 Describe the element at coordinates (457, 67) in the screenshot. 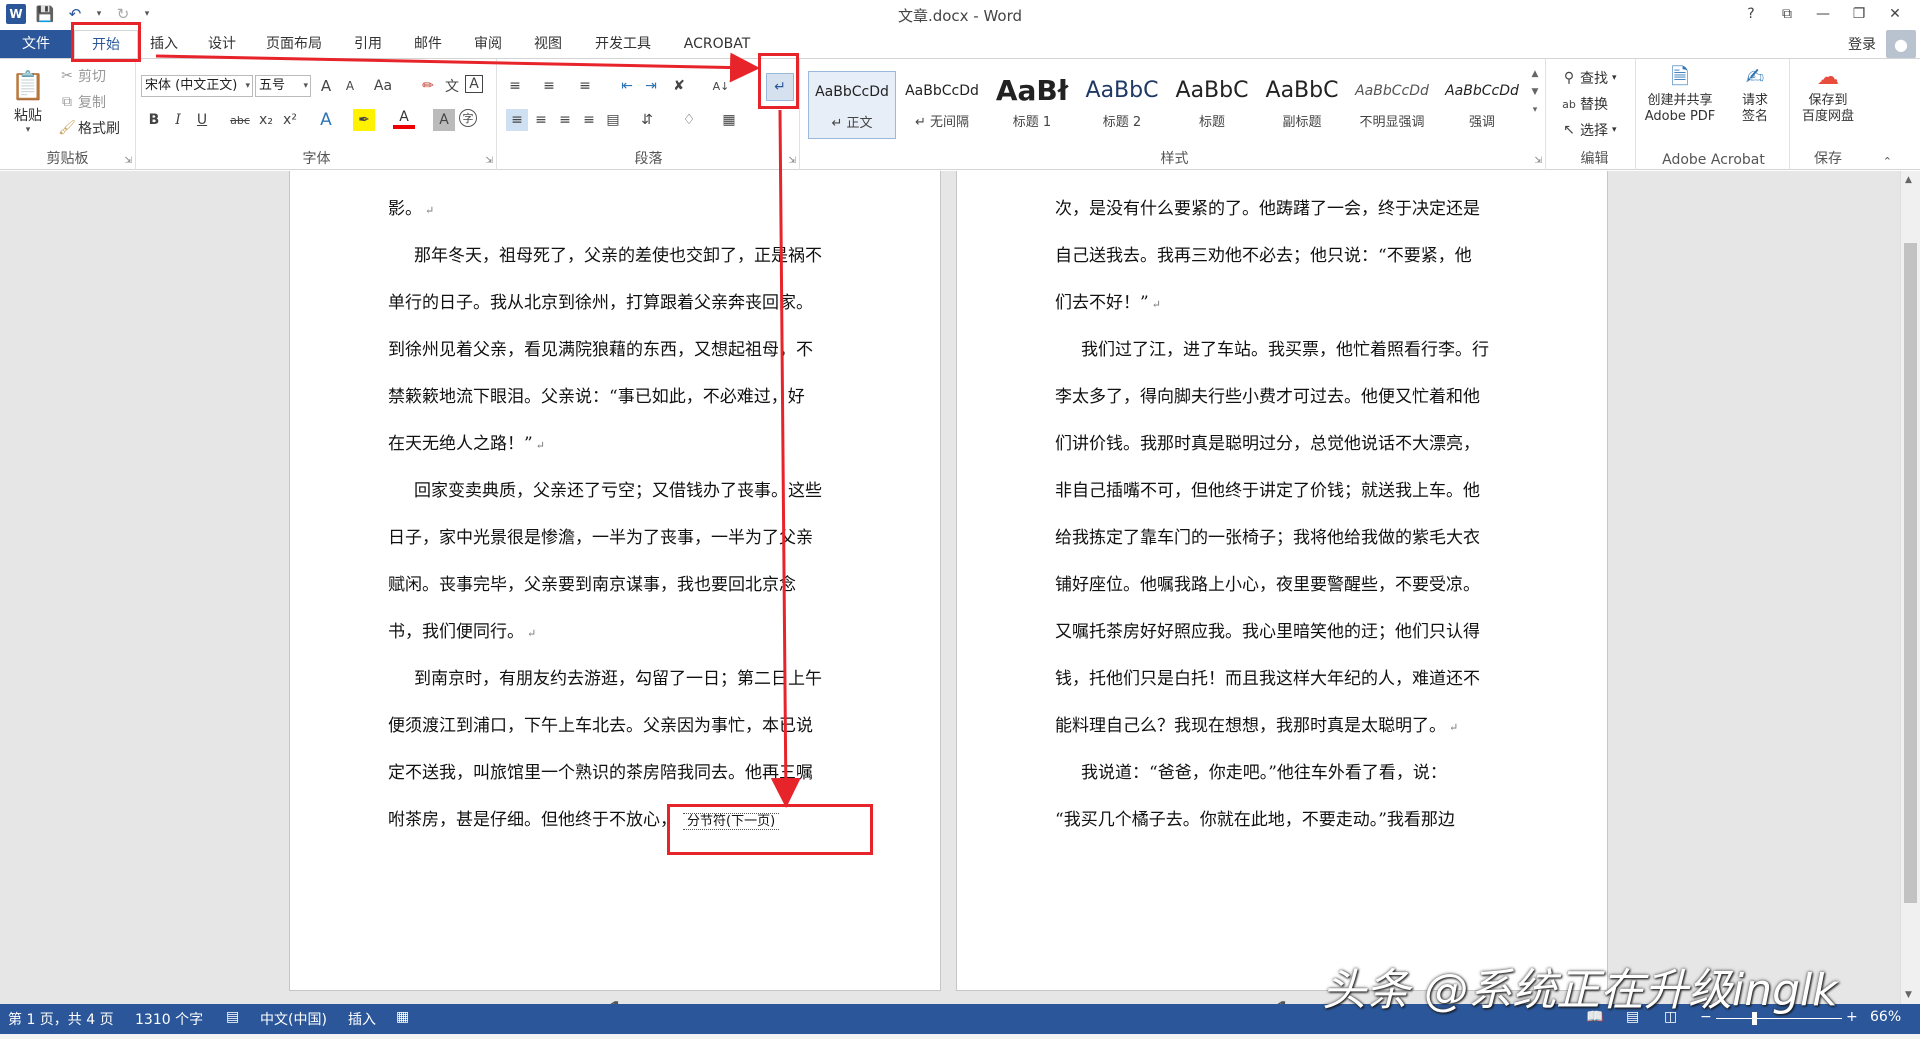

I see `annotation-arrow-to-button` at that location.